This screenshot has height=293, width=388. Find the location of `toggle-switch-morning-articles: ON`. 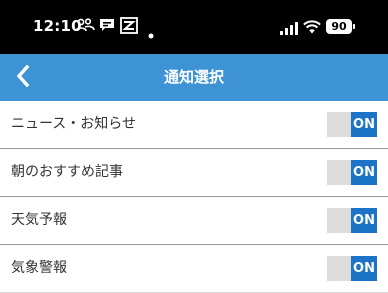

toggle-switch-morning-articles: ON is located at coordinates (352, 172).